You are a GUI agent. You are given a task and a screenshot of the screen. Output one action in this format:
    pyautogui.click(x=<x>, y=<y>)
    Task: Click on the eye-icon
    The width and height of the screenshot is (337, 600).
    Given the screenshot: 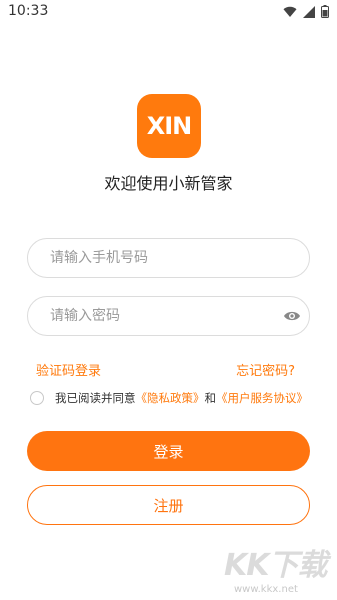 What is the action you would take?
    pyautogui.click(x=292, y=316)
    